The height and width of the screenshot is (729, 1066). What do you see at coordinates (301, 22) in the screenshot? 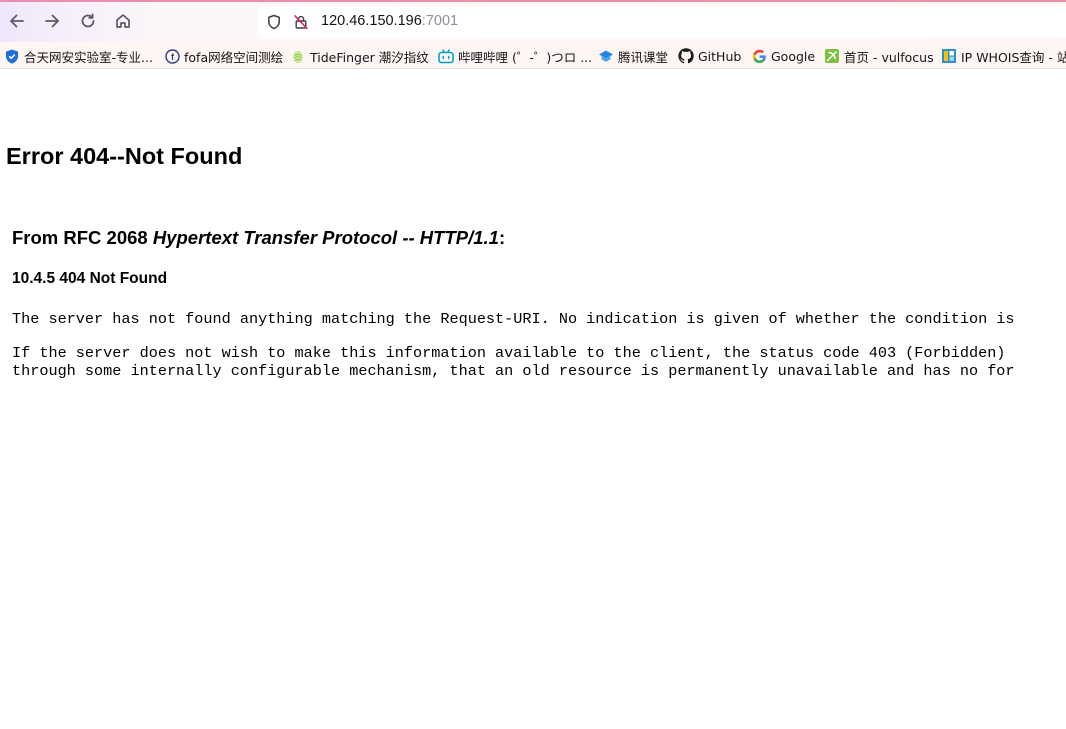
I see `insecure-lock-icon` at bounding box center [301, 22].